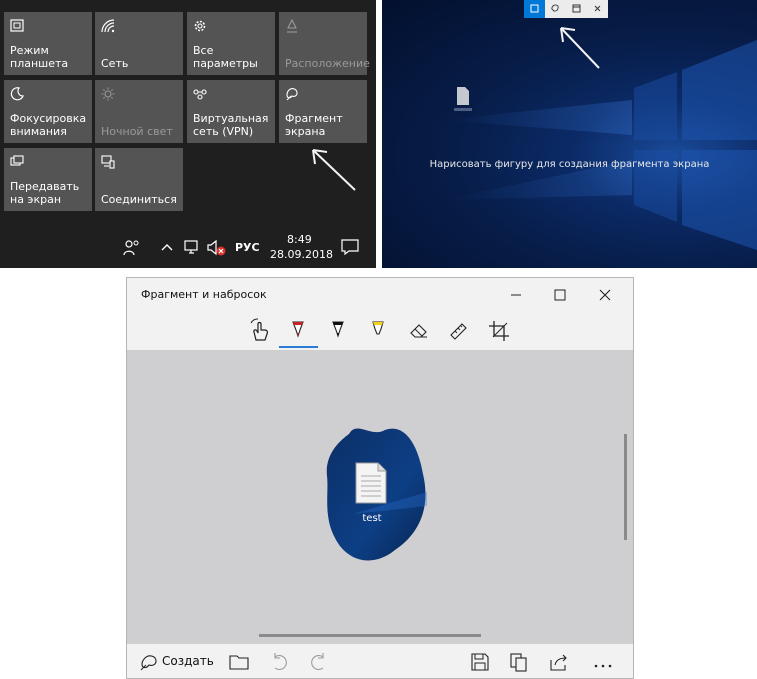 This screenshot has width=757, height=679. What do you see at coordinates (380, 661) in the screenshot?
I see `bottom-command-bar: Создать` at bounding box center [380, 661].